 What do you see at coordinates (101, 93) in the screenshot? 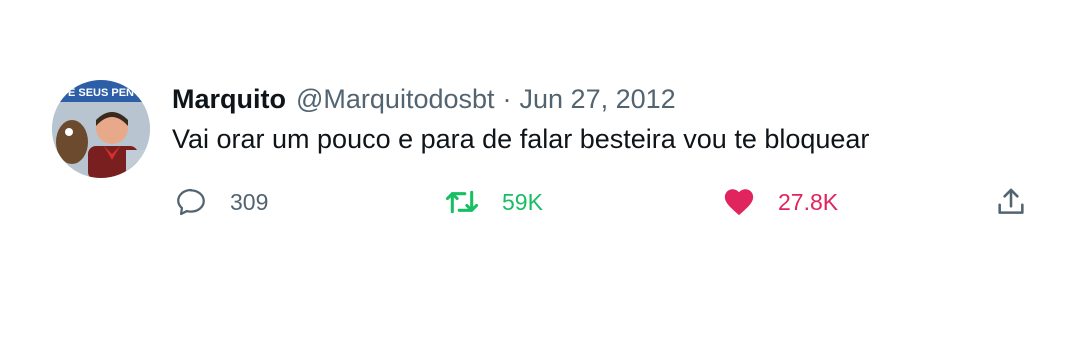
I see `avatar-banner-text: E SEUS PEN` at bounding box center [101, 93].